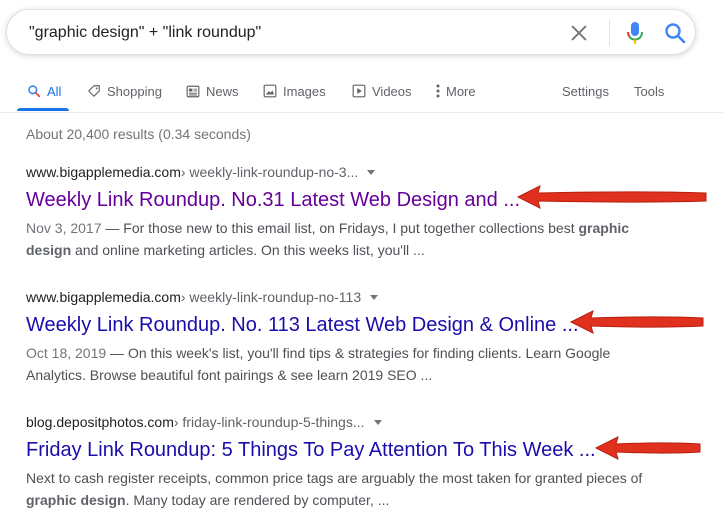 This screenshot has height=523, width=723. Describe the element at coordinates (138, 134) in the screenshot. I see `result-stats: About 20,400 results (0.34 seconds)` at that location.